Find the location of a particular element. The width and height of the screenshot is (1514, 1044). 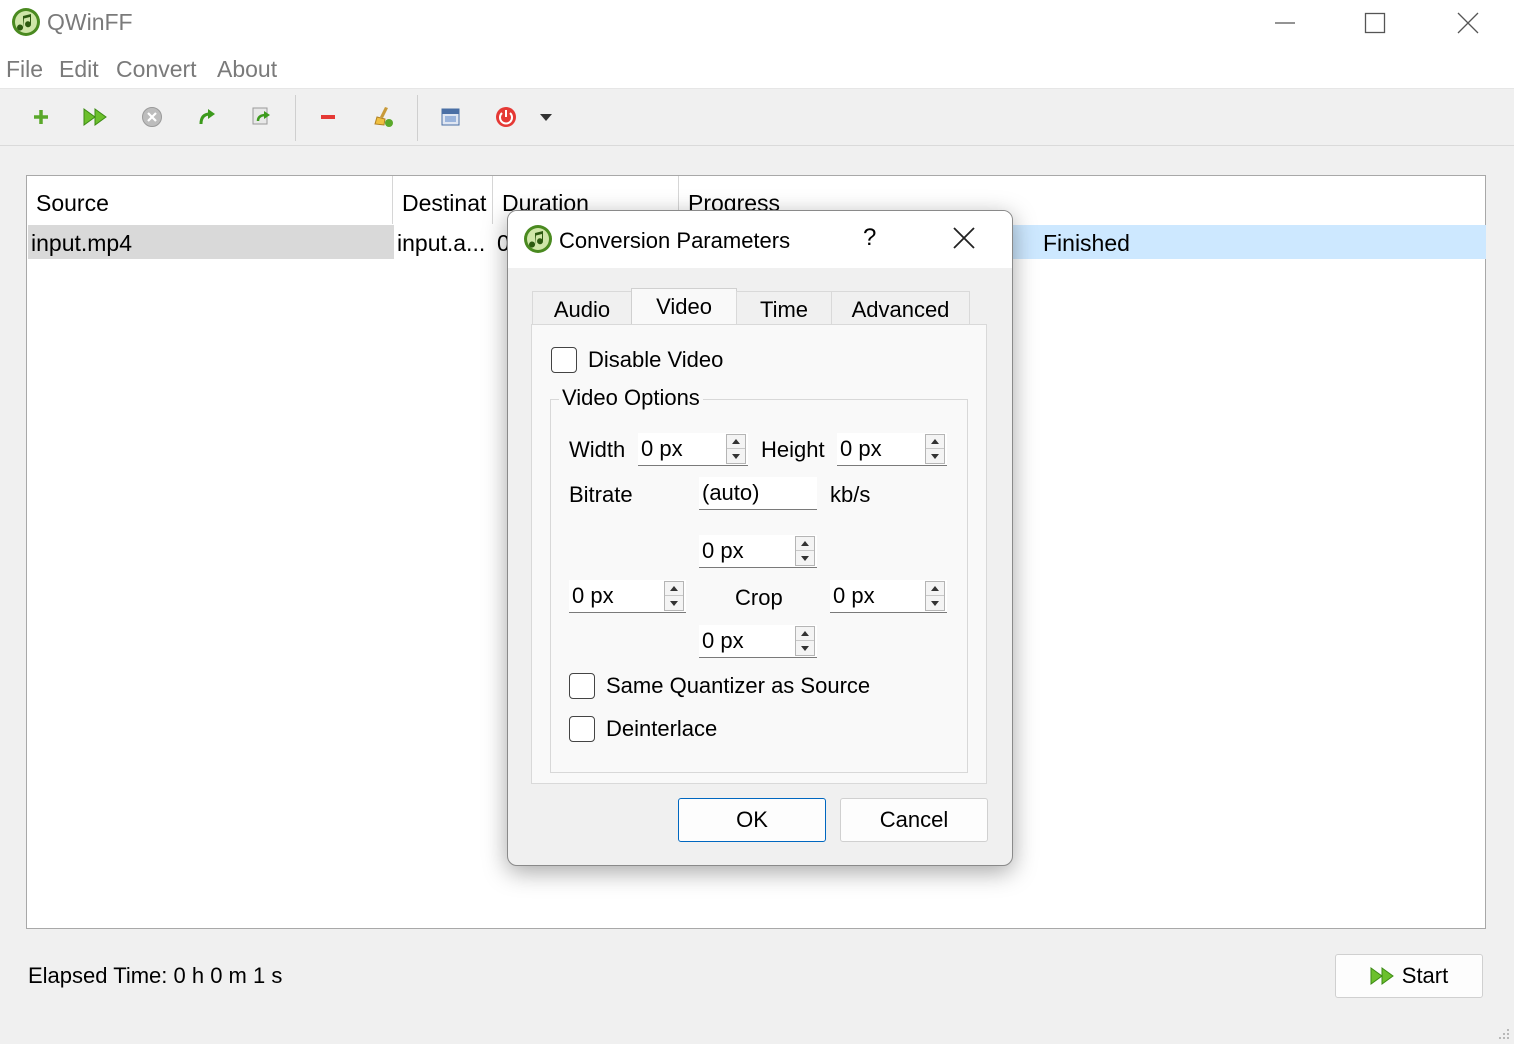

crop-bottom-spinbox: 0 px is located at coordinates (758, 641).